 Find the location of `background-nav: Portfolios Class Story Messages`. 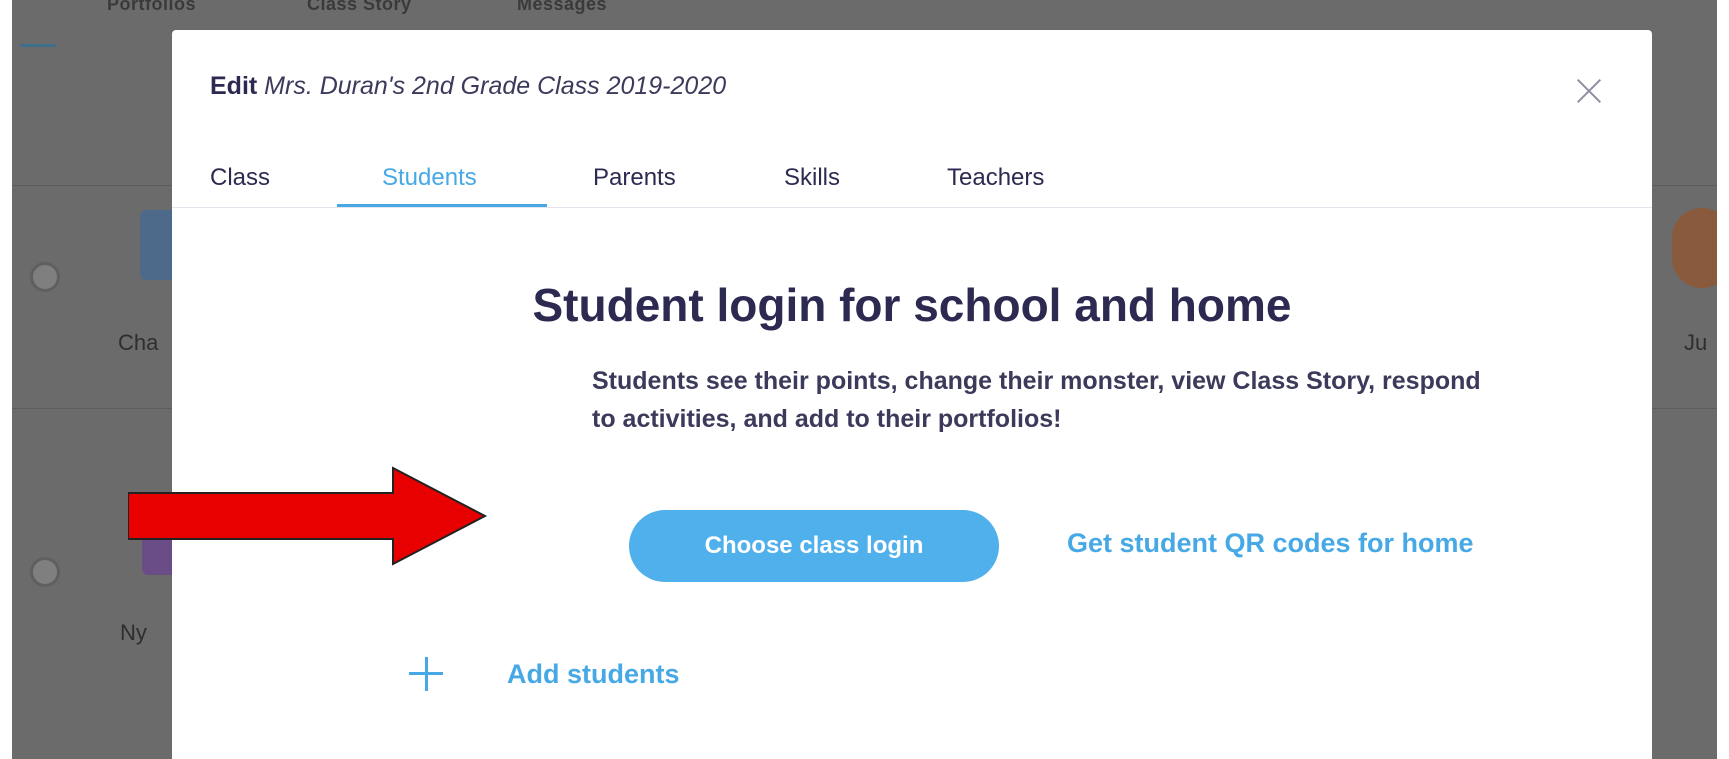

background-nav: Portfolios Class Story Messages is located at coordinates (864, 9).